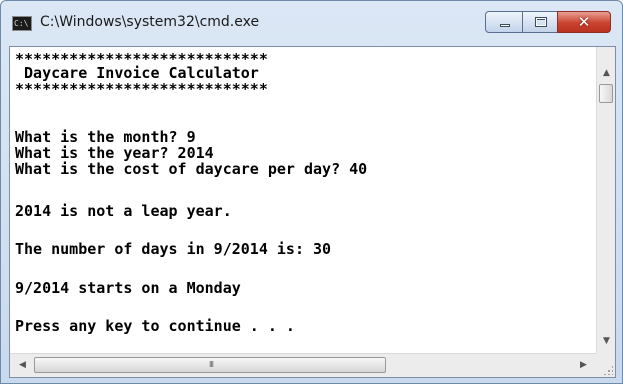 The height and width of the screenshot is (384, 623). Describe the element at coordinates (173, 249) in the screenshot. I see `console-line: The number of days in 9/2014 is: 30` at that location.